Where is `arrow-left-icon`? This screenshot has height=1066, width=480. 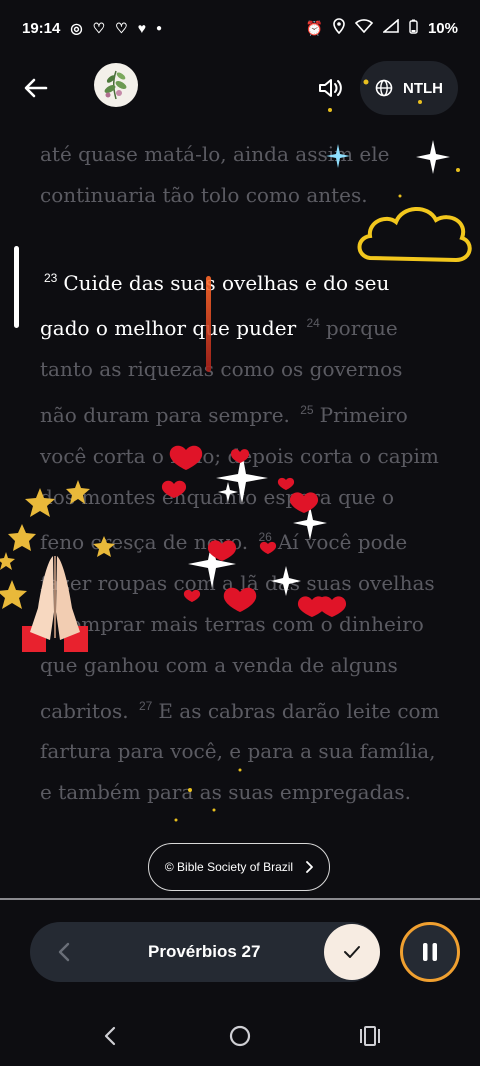
arrow-left-icon is located at coordinates (36, 88).